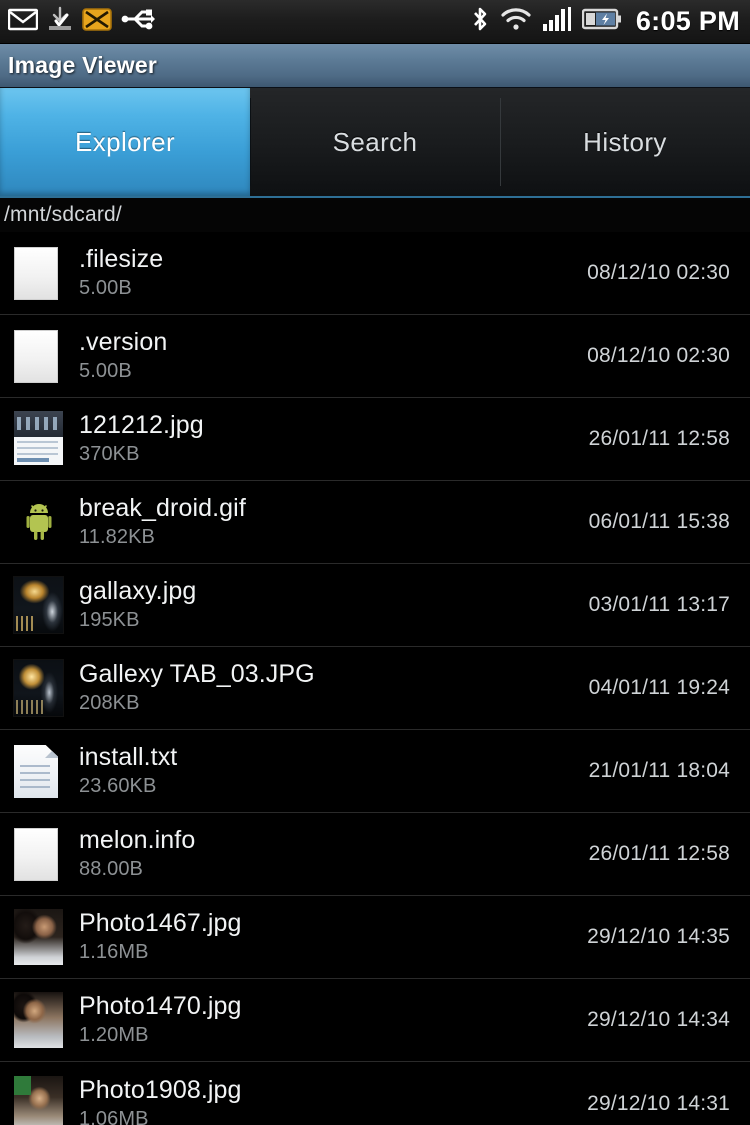 Image resolution: width=750 pixels, height=1125 pixels. What do you see at coordinates (375, 937) in the screenshot?
I see `table-row: Photo1467.jpg 1.16MB 29/12/10 14:35` at bounding box center [375, 937].